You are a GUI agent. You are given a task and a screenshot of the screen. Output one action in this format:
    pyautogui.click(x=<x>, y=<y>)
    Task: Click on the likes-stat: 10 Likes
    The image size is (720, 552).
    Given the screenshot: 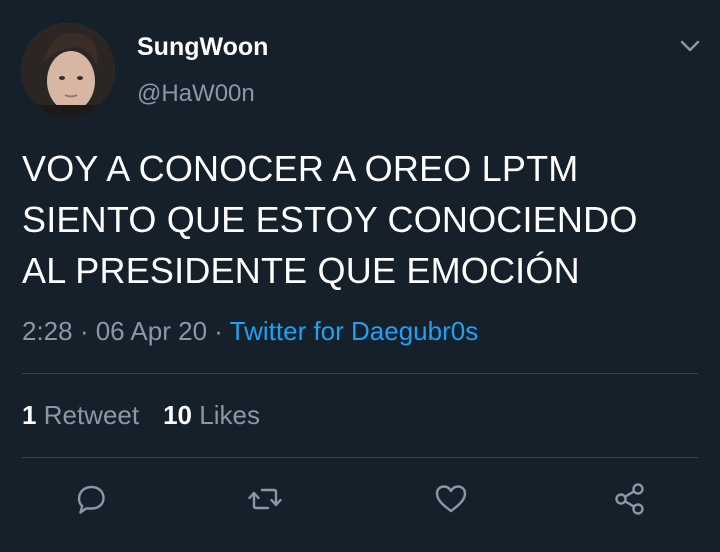 What is the action you would take?
    pyautogui.click(x=211, y=415)
    